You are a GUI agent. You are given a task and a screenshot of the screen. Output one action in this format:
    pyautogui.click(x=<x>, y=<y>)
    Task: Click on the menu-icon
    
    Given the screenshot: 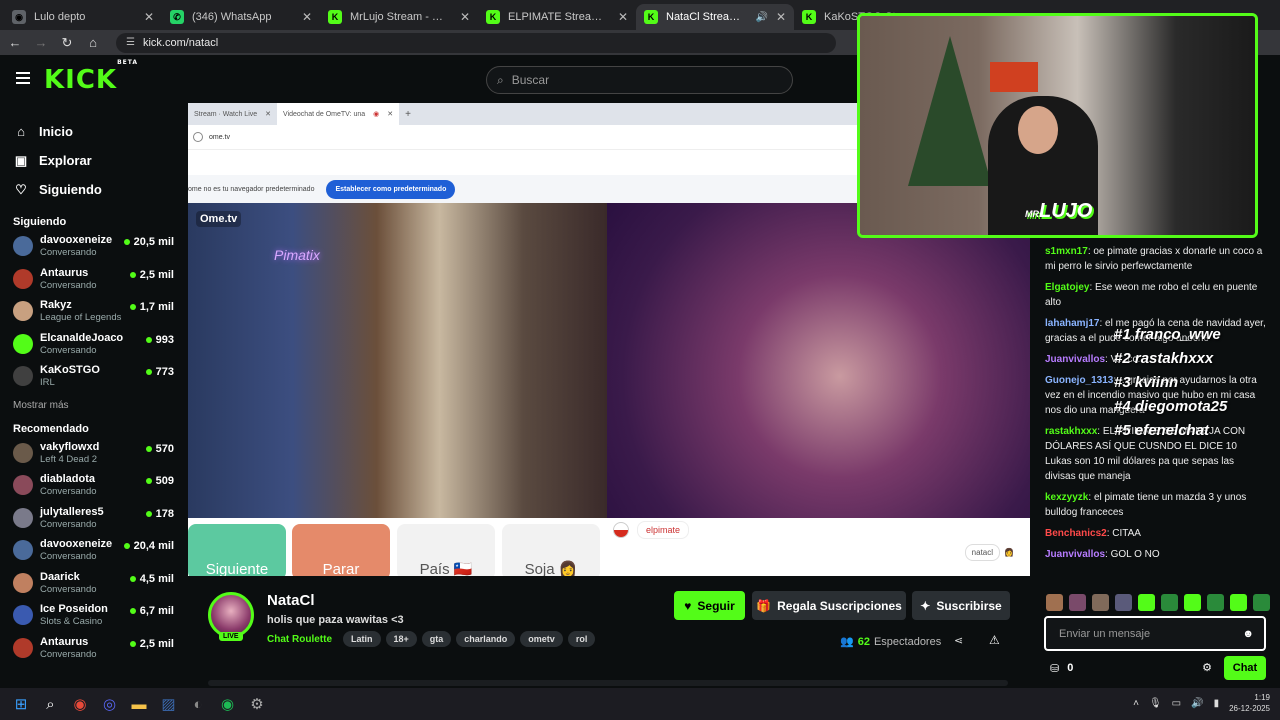 What is the action you would take?
    pyautogui.click(x=23, y=79)
    